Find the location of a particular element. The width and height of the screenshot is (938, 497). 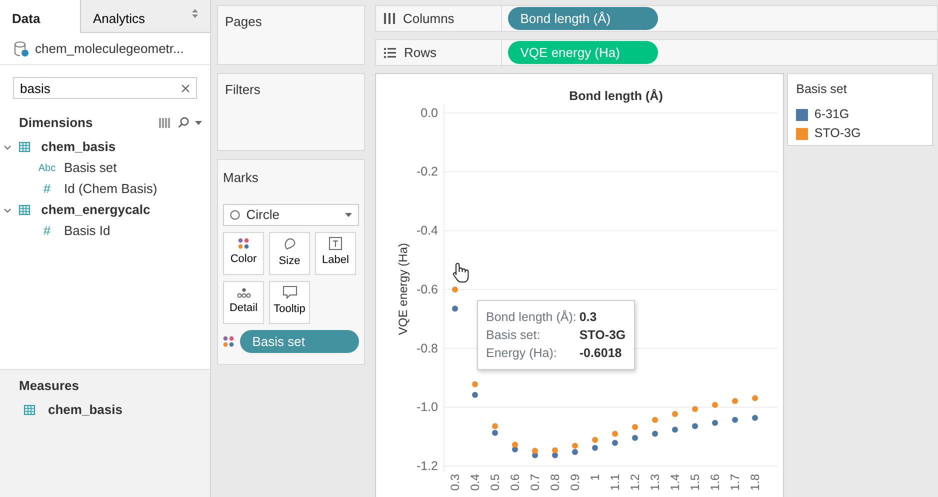

section-heading: Measures is located at coordinates (49, 386).